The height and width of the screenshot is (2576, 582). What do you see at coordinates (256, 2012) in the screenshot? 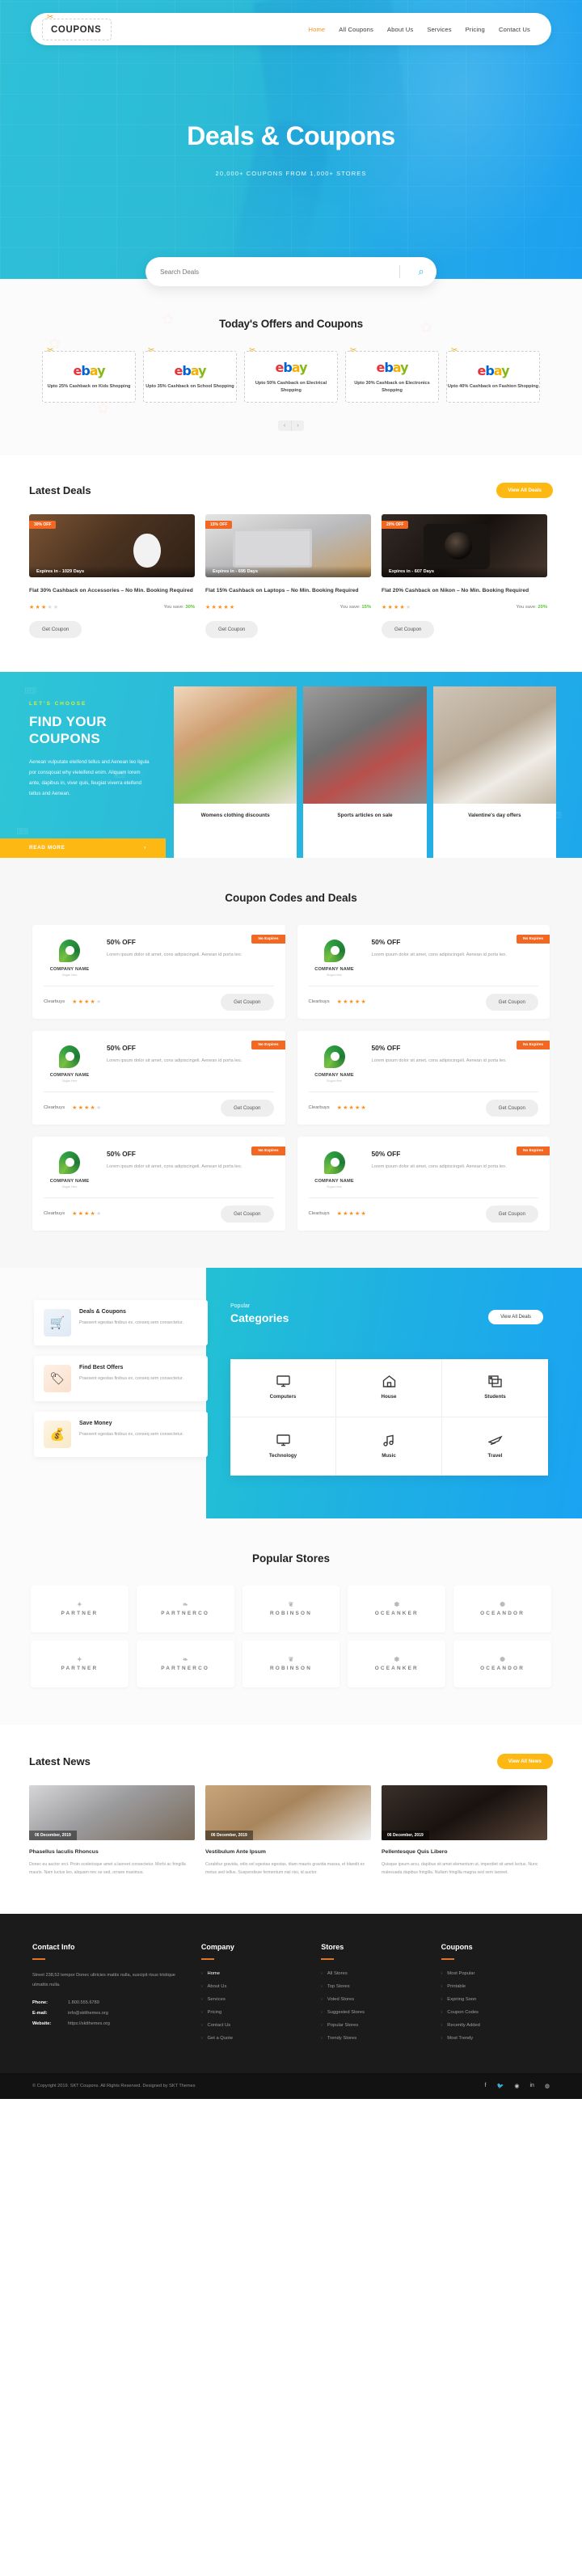
I see `footer-link-pricing: › Pricing` at bounding box center [256, 2012].